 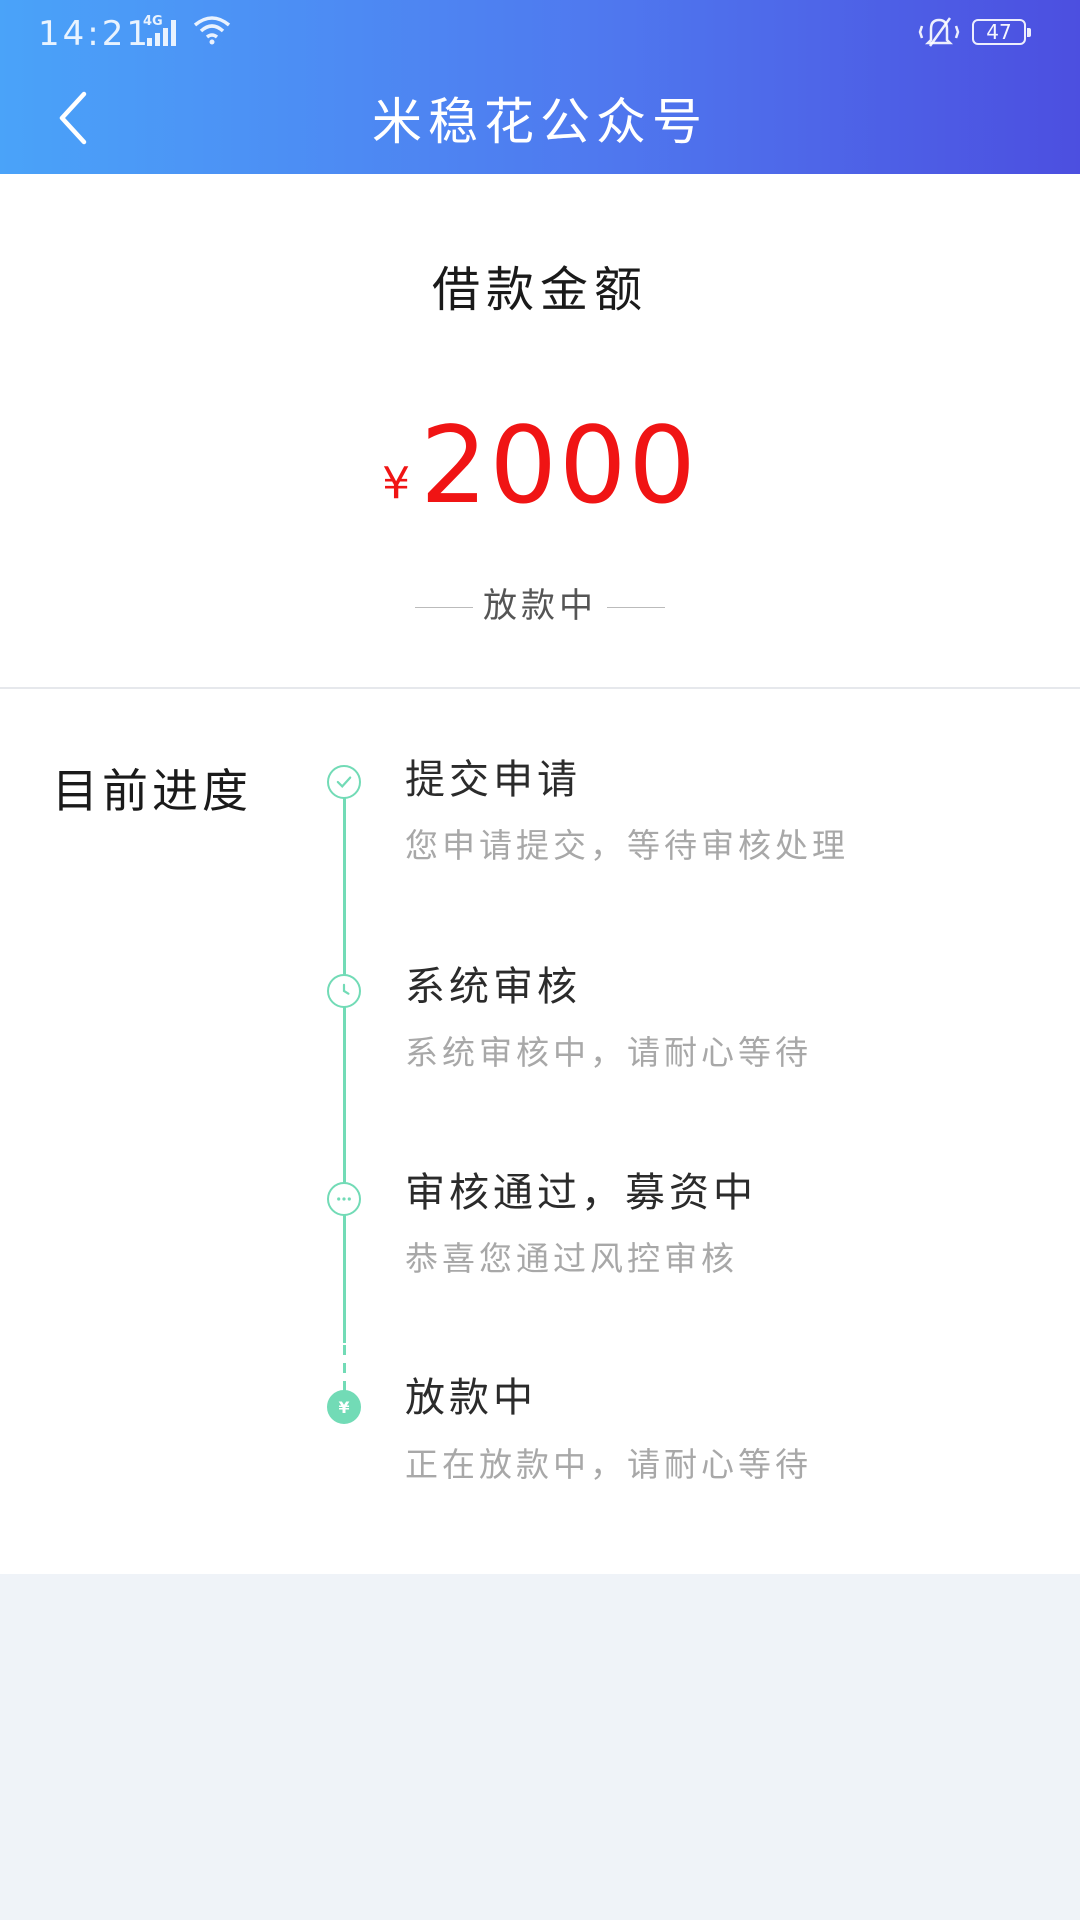 What do you see at coordinates (493, 987) in the screenshot?
I see `step-name: 系统审核` at bounding box center [493, 987].